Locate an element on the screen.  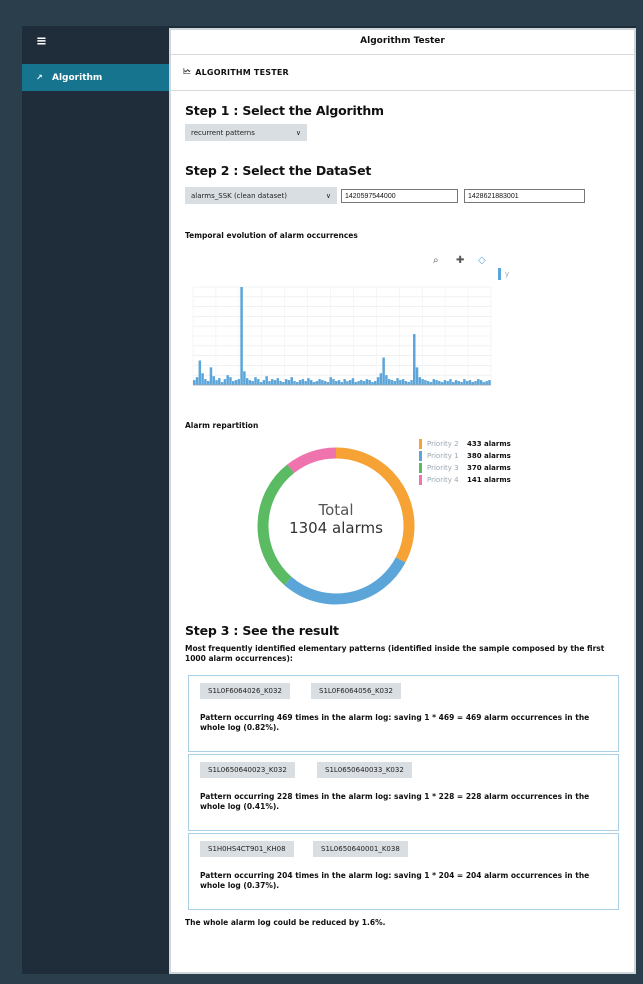
algorithm-select: recurrent patterns ∨ is located at coordinates (246, 132).